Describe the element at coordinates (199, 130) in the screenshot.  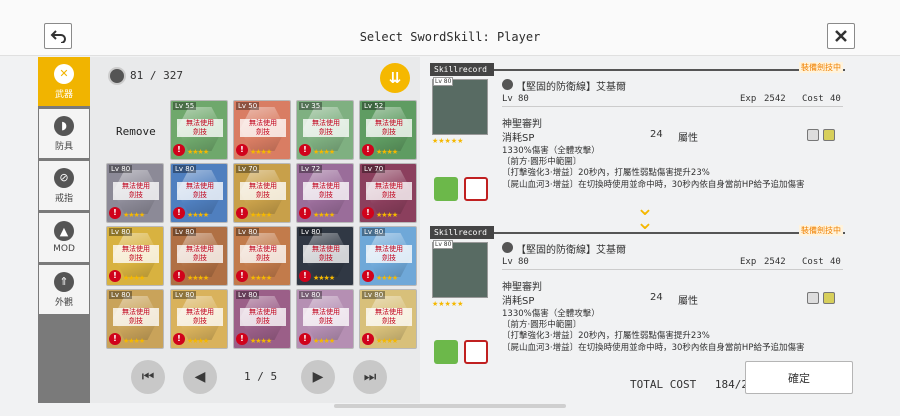
I see `skill-card: Lv 55 無法使用 劍技! ★★★★` at that location.